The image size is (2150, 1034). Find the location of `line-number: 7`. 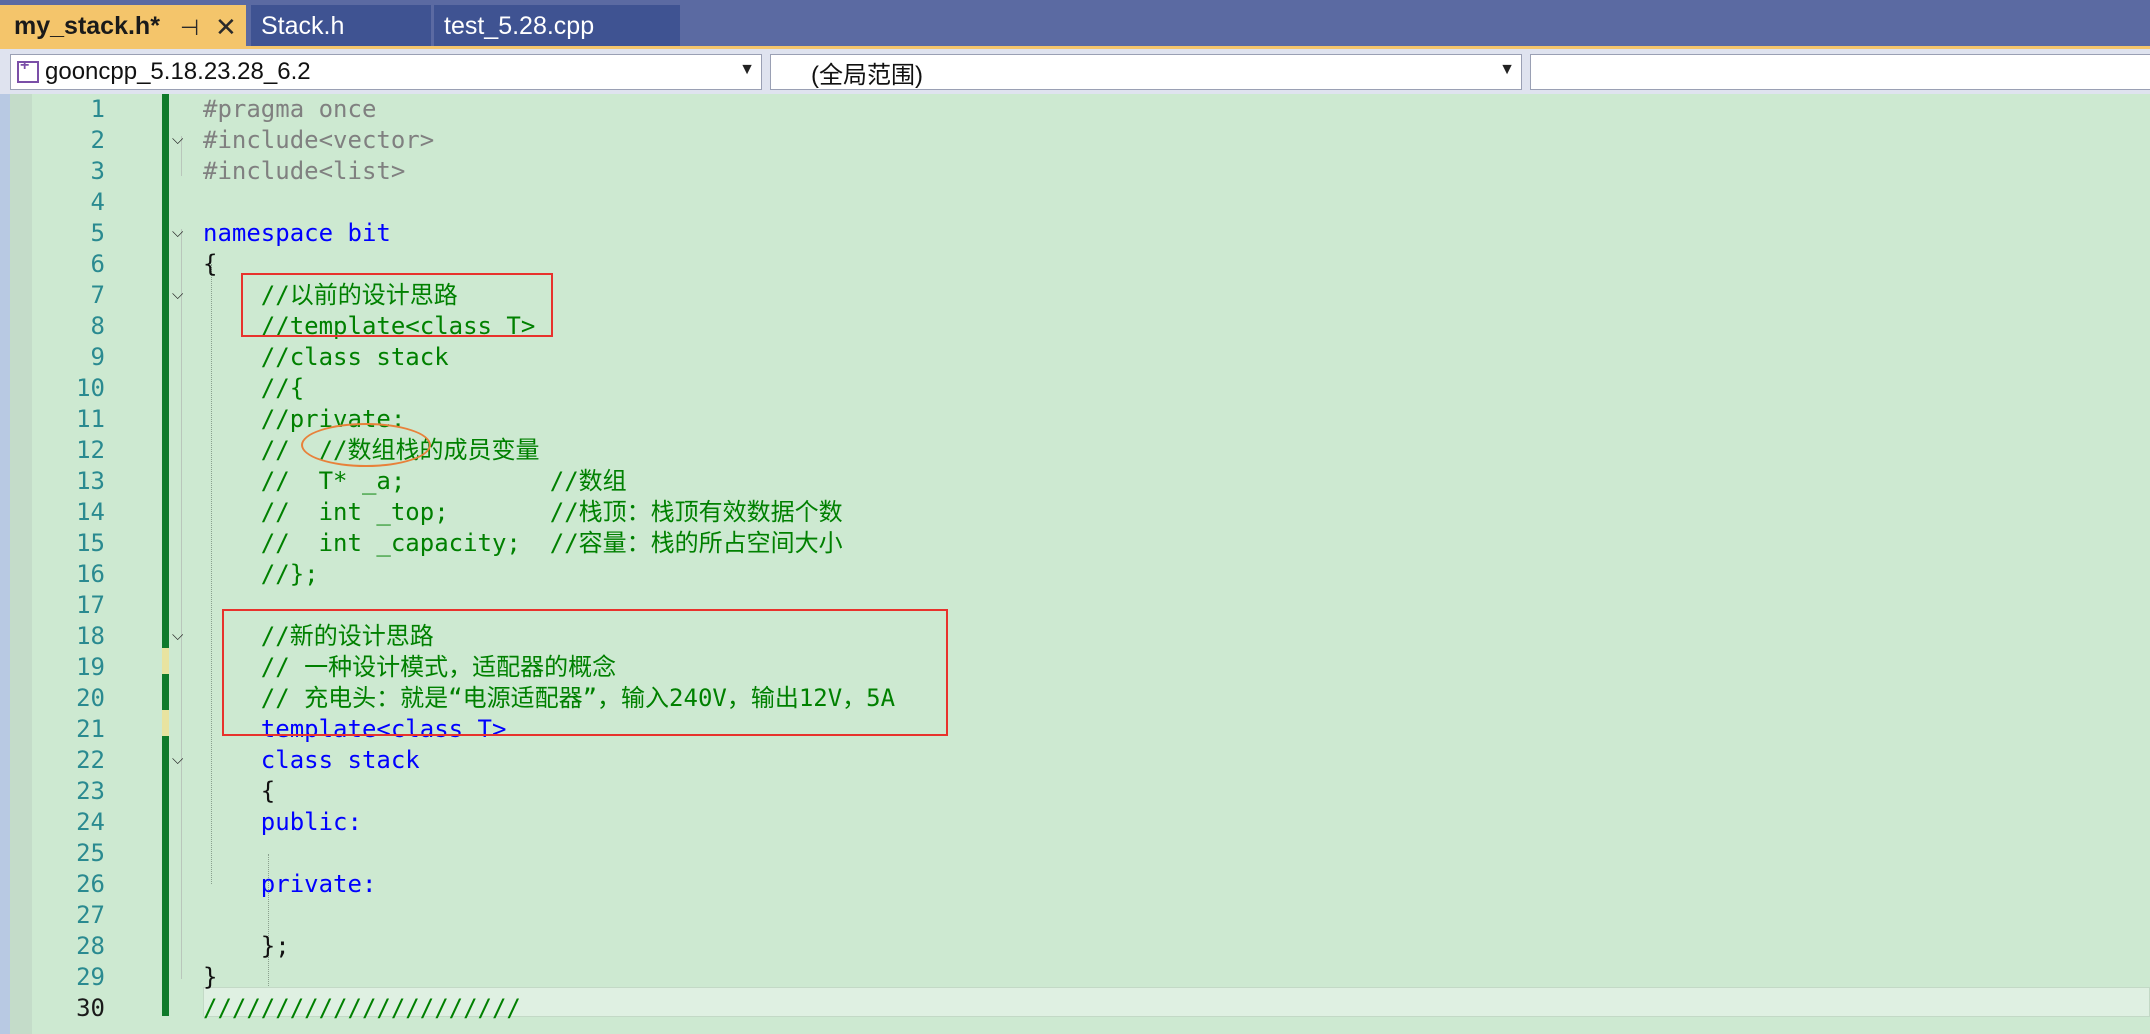

line-number: 7 is located at coordinates (97, 295).